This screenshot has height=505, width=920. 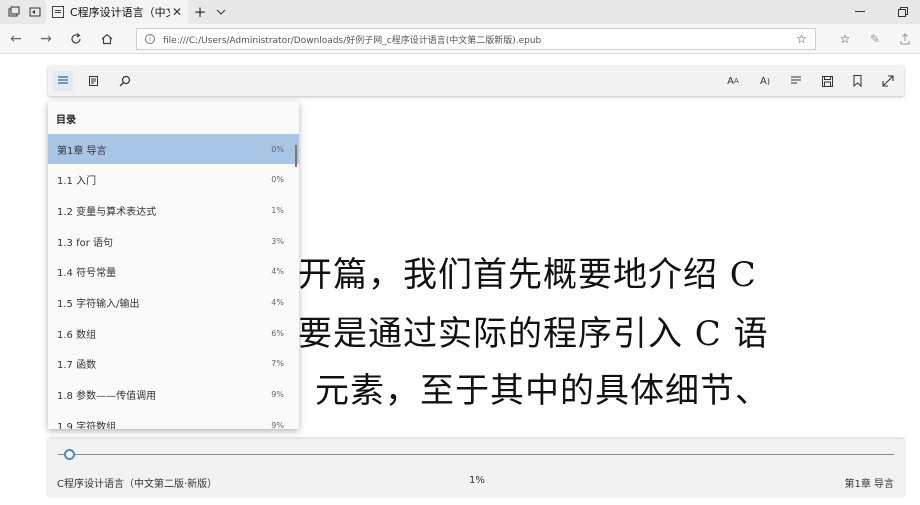 I want to click on progress-slider-thumb, so click(x=70, y=454).